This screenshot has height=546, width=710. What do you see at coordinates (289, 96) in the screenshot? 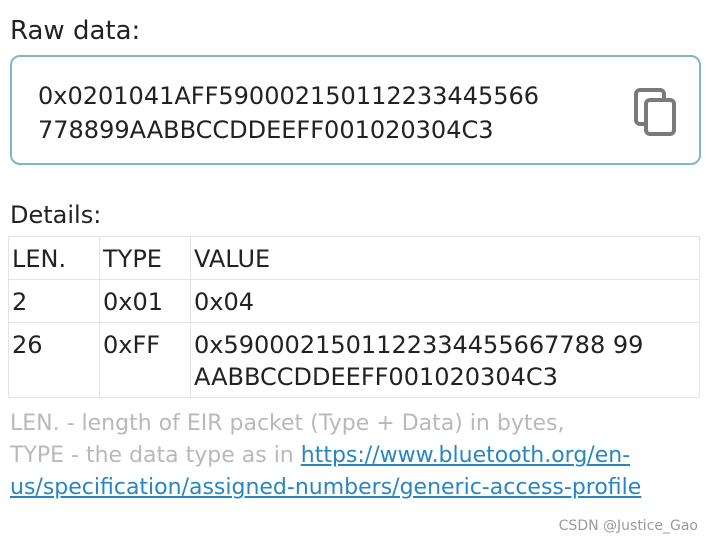
I see `raw-data-line-1: 0x0201041AFF590002150112233445566` at bounding box center [289, 96].